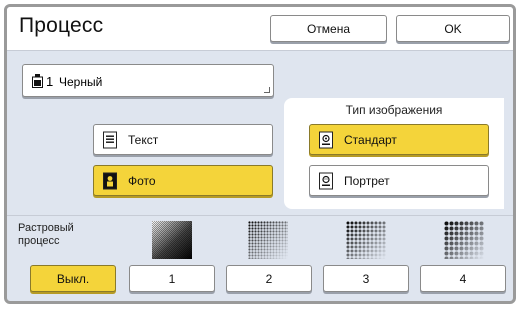 The width and height of the screenshot is (526, 312). I want to click on color-number: 1, so click(50, 81).